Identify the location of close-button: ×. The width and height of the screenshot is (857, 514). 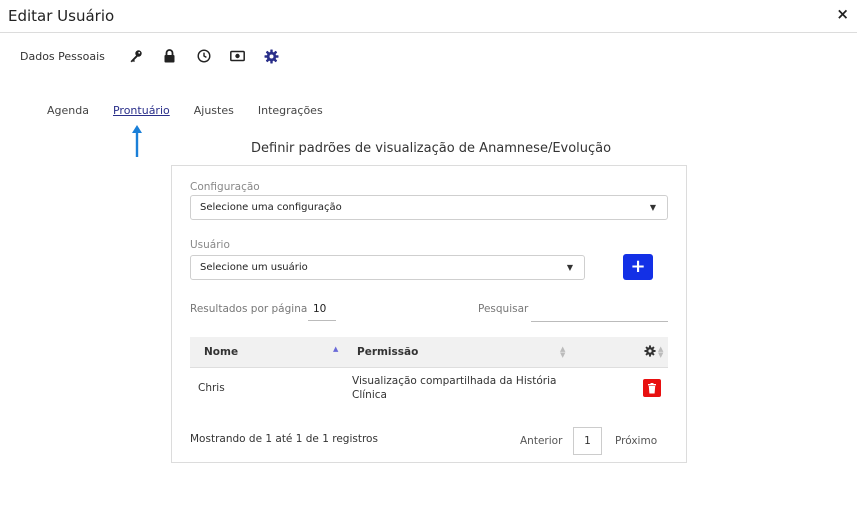
(842, 14).